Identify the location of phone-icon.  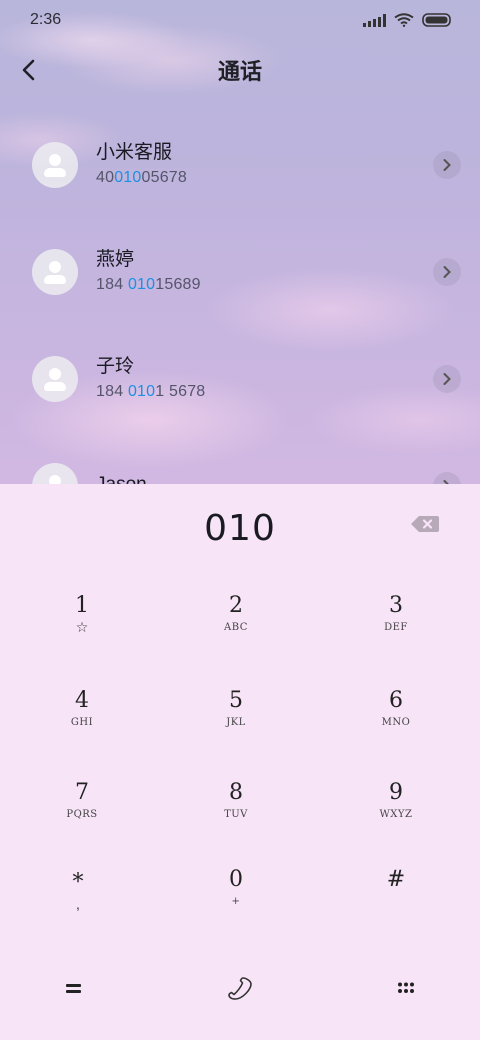
(240, 988).